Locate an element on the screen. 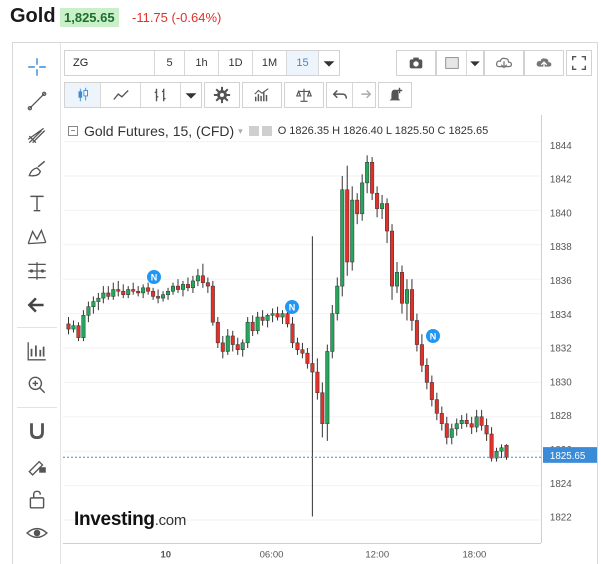 The height and width of the screenshot is (564, 601). unlock-icon is located at coordinates (37, 499).